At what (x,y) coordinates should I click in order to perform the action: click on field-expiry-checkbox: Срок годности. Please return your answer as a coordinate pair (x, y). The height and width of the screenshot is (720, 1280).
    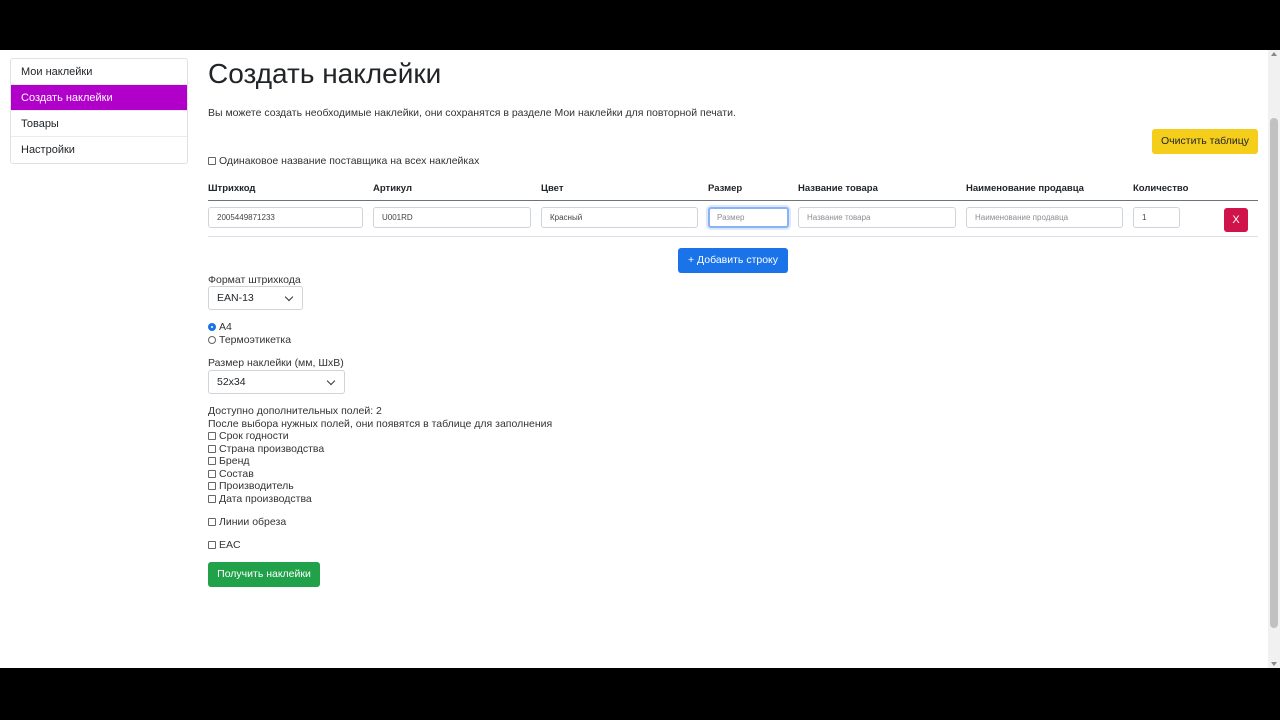
    Looking at the image, I should click on (248, 436).